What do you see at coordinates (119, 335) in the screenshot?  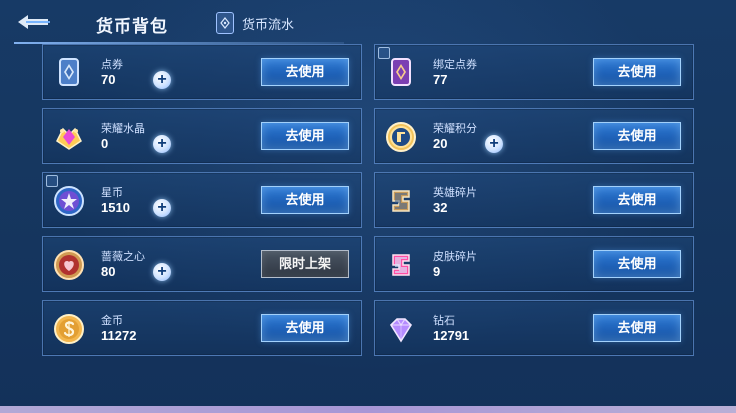 I see `currency-amount: 11272` at bounding box center [119, 335].